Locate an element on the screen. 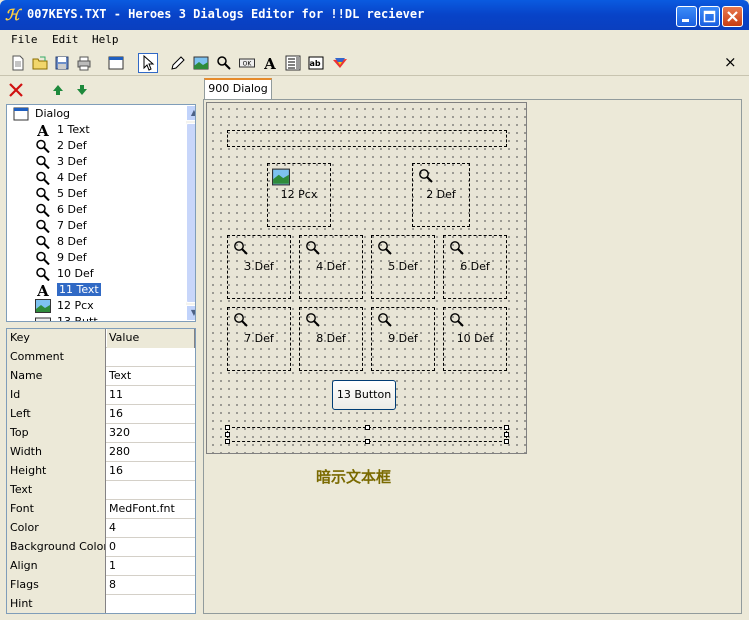  property-row: Height 16 is located at coordinates (101, 471).